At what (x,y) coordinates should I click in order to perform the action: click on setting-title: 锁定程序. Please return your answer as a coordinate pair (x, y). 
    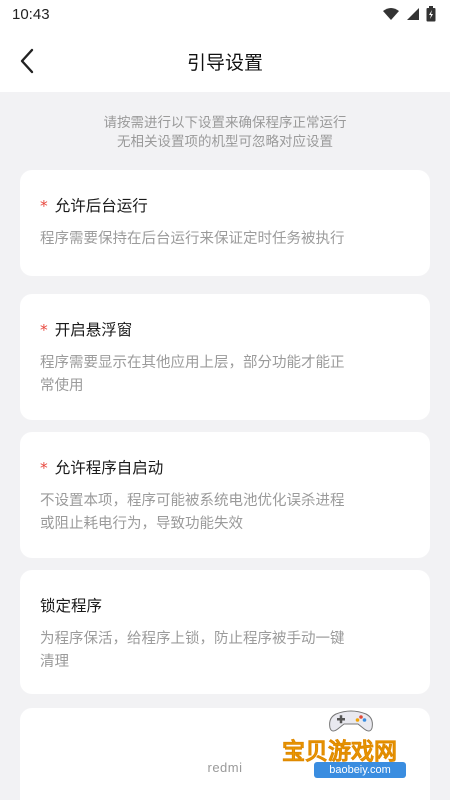
    Looking at the image, I should click on (71, 606).